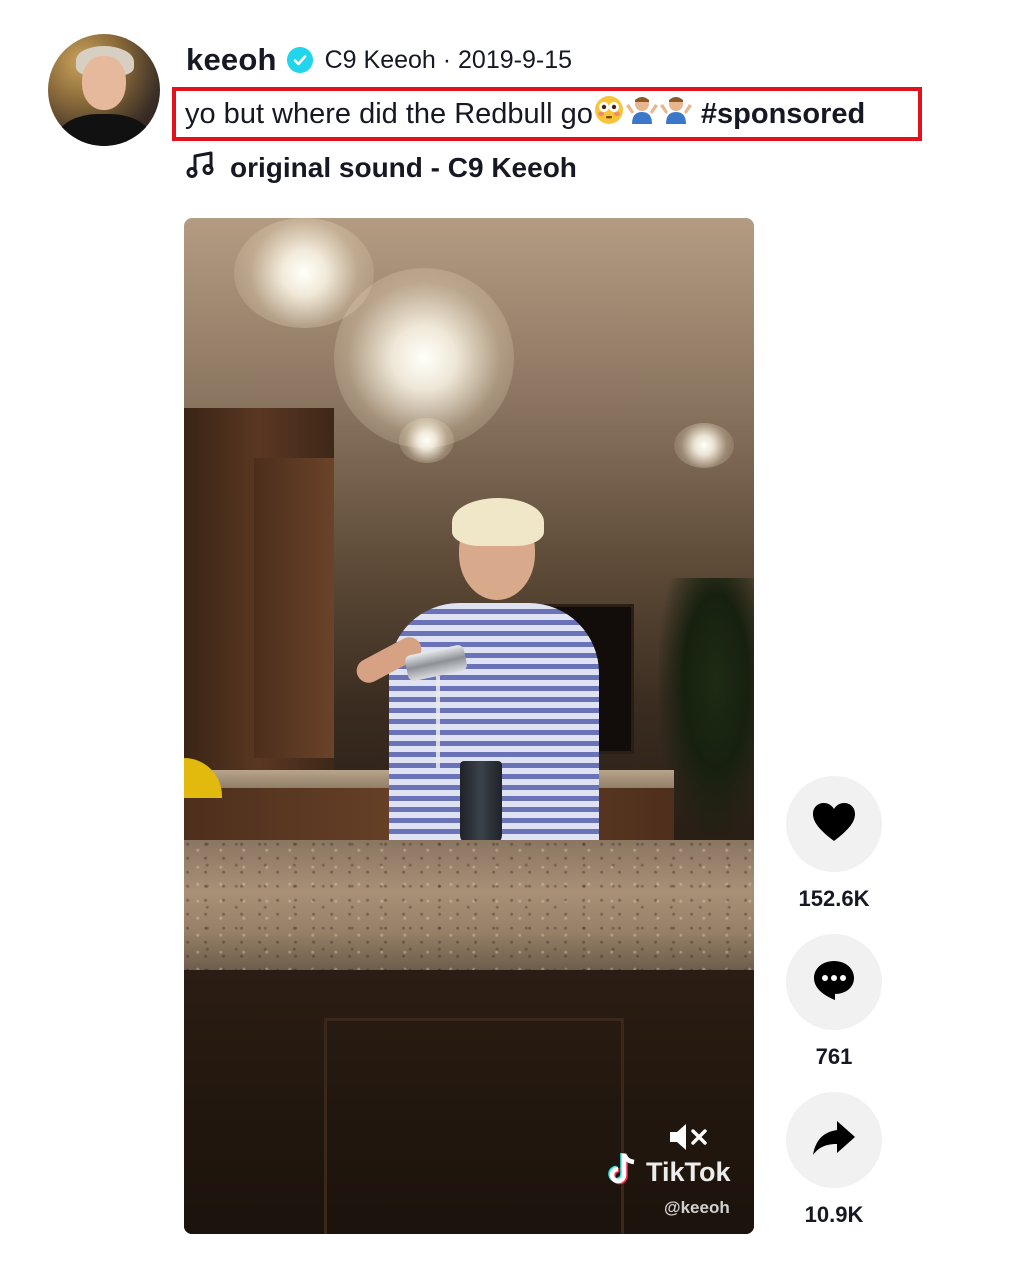 The width and height of the screenshot is (1012, 1280). I want to click on music-note-icon, so click(201, 168).